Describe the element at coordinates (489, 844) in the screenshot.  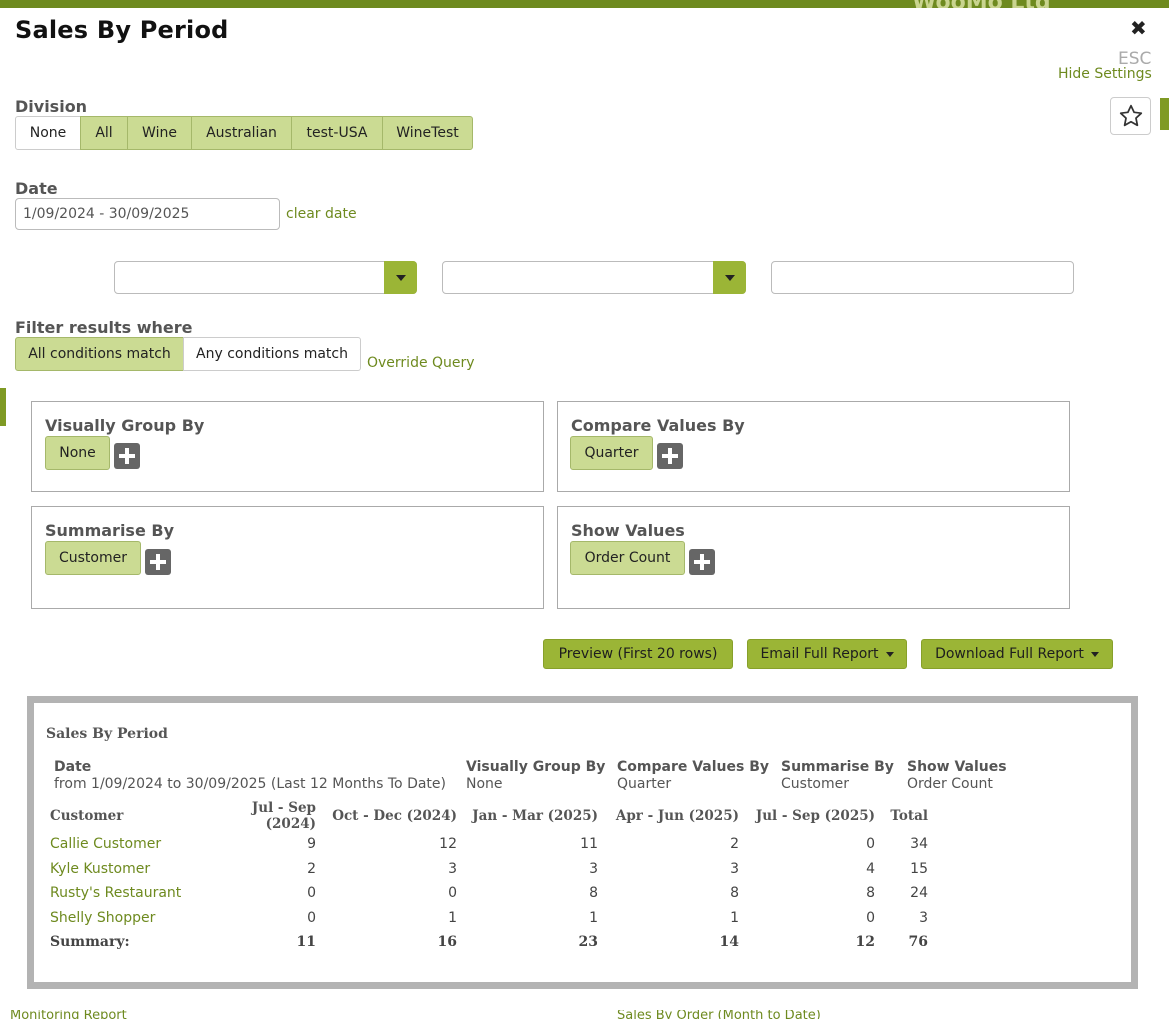
I see `table-row: Callie Customer 9 12 11 2 0 34` at that location.